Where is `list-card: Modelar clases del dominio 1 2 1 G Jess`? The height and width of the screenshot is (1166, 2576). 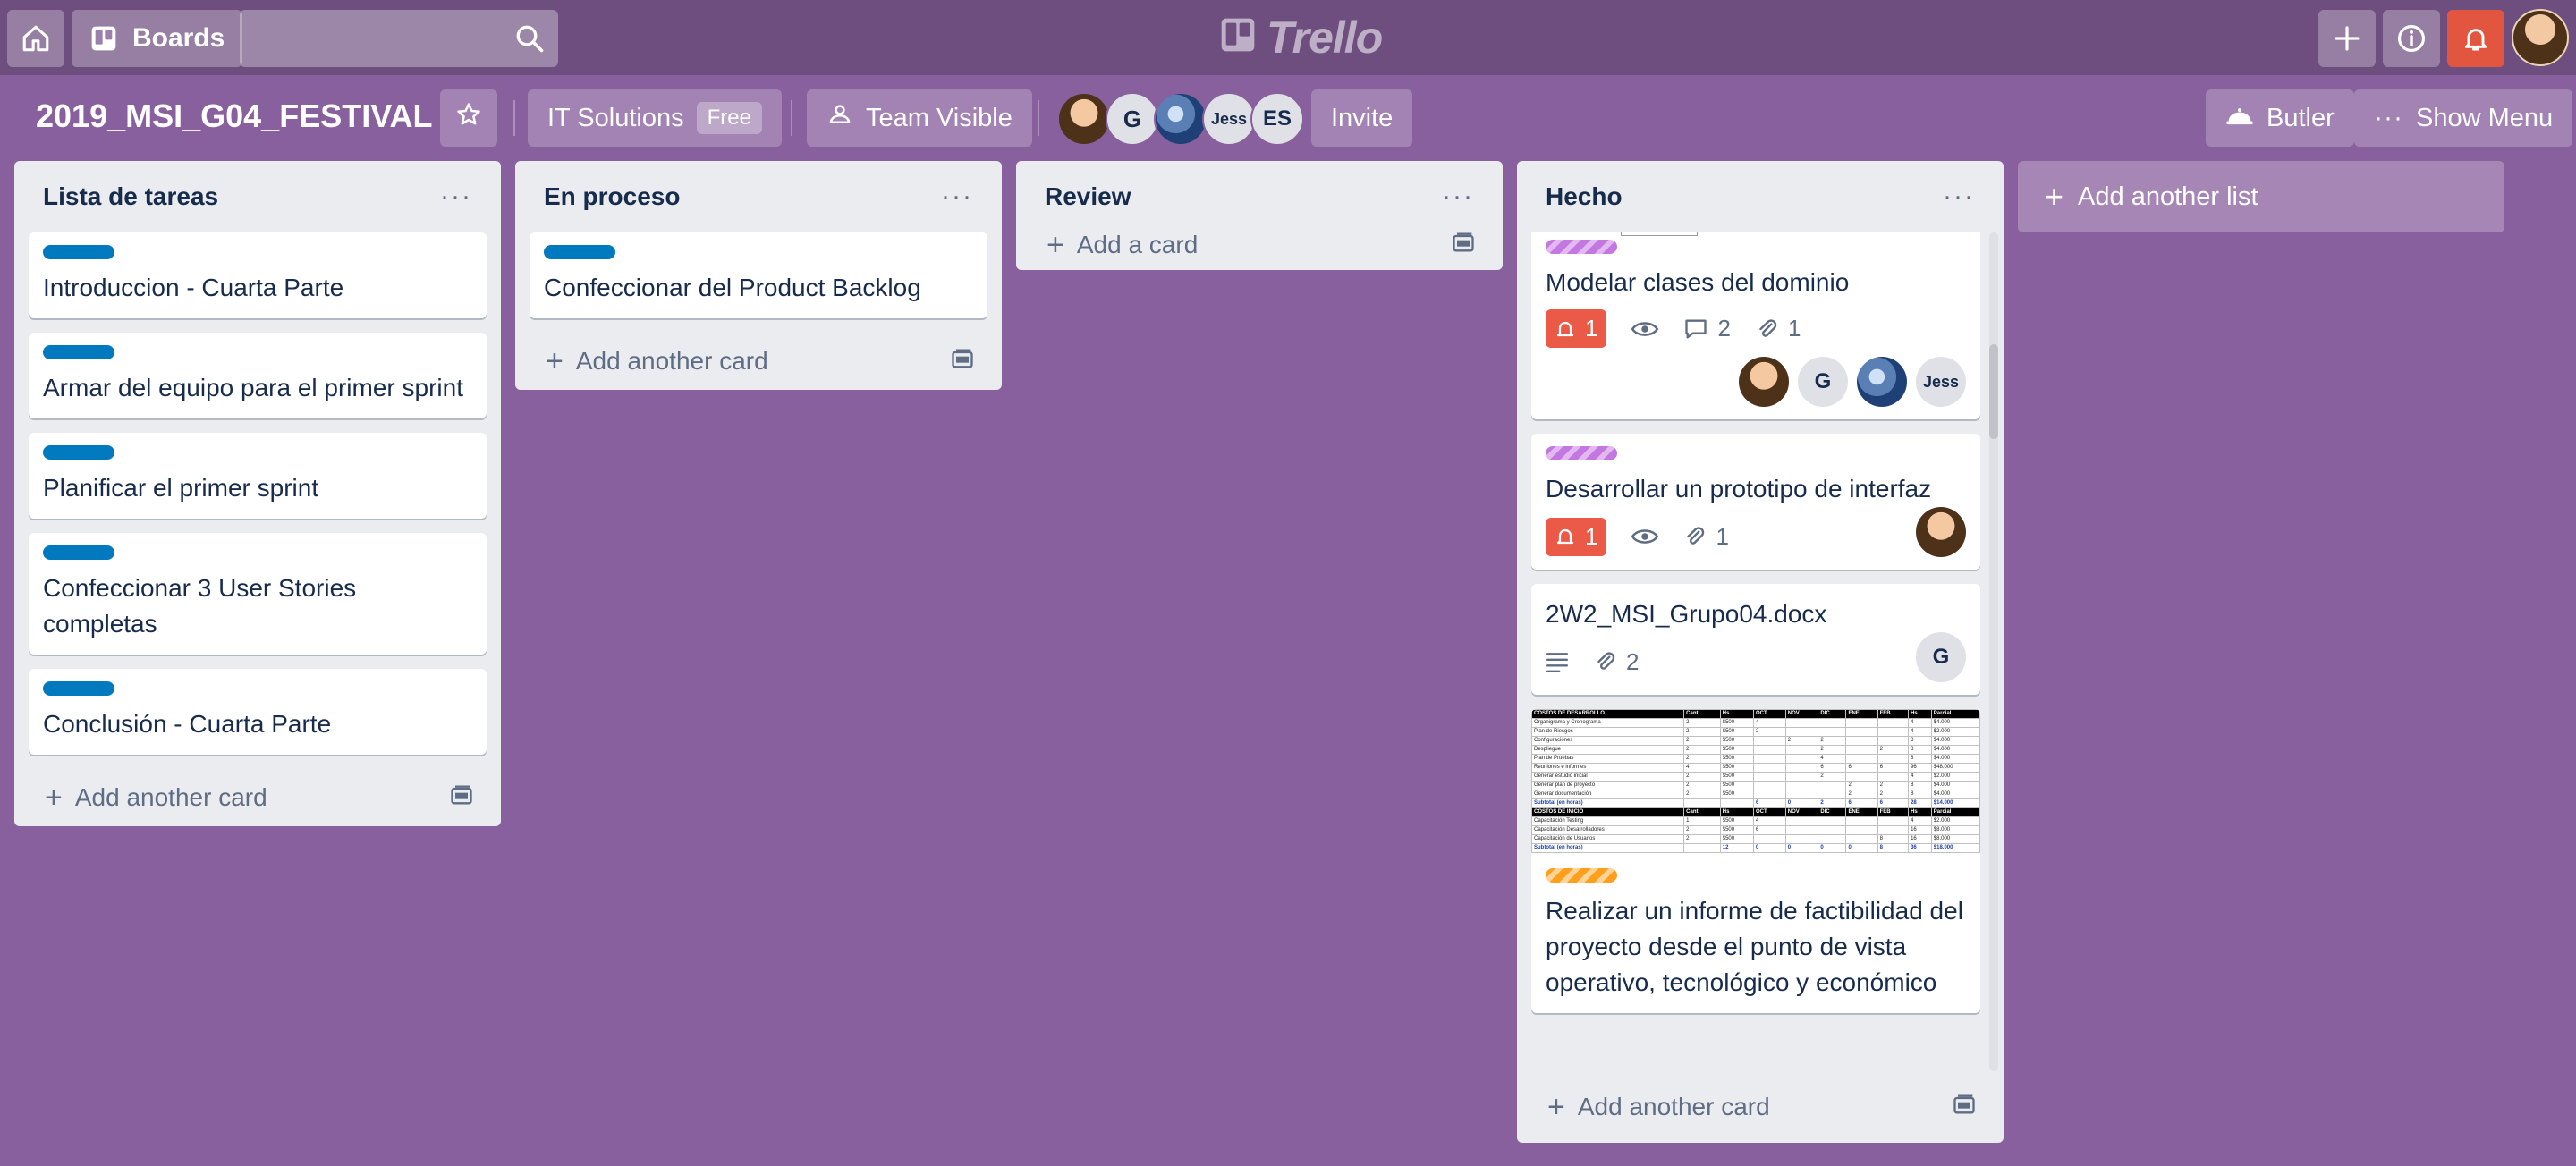 list-card: Modelar clases del dominio 1 2 1 G Jess is located at coordinates (1755, 325).